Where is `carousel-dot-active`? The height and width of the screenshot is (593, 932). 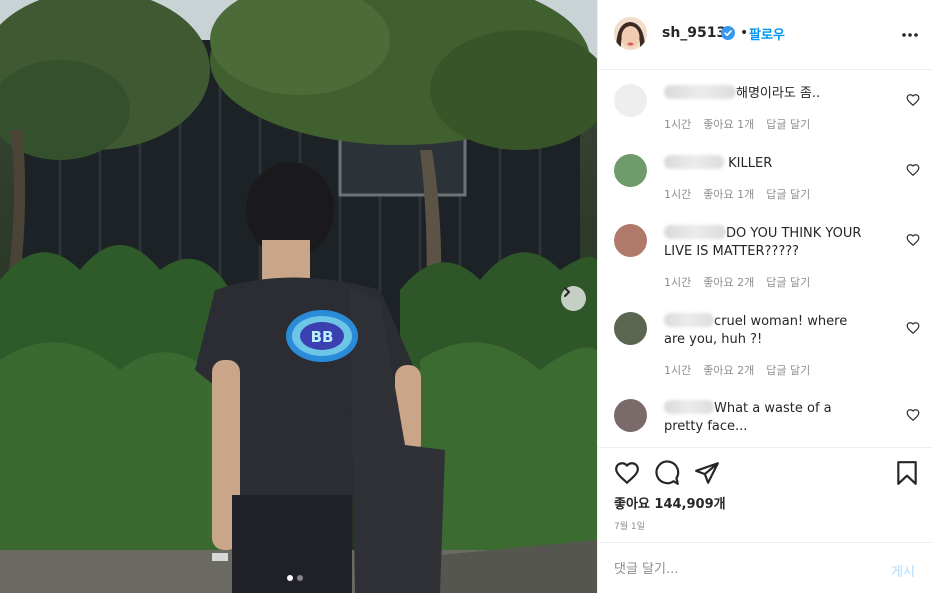
carousel-dot-active is located at coordinates (290, 578).